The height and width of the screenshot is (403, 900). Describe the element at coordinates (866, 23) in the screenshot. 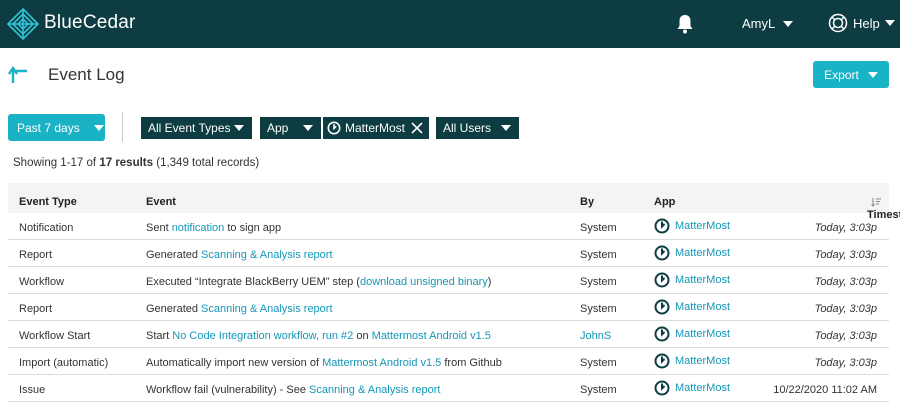

I see `help-label: Help` at that location.